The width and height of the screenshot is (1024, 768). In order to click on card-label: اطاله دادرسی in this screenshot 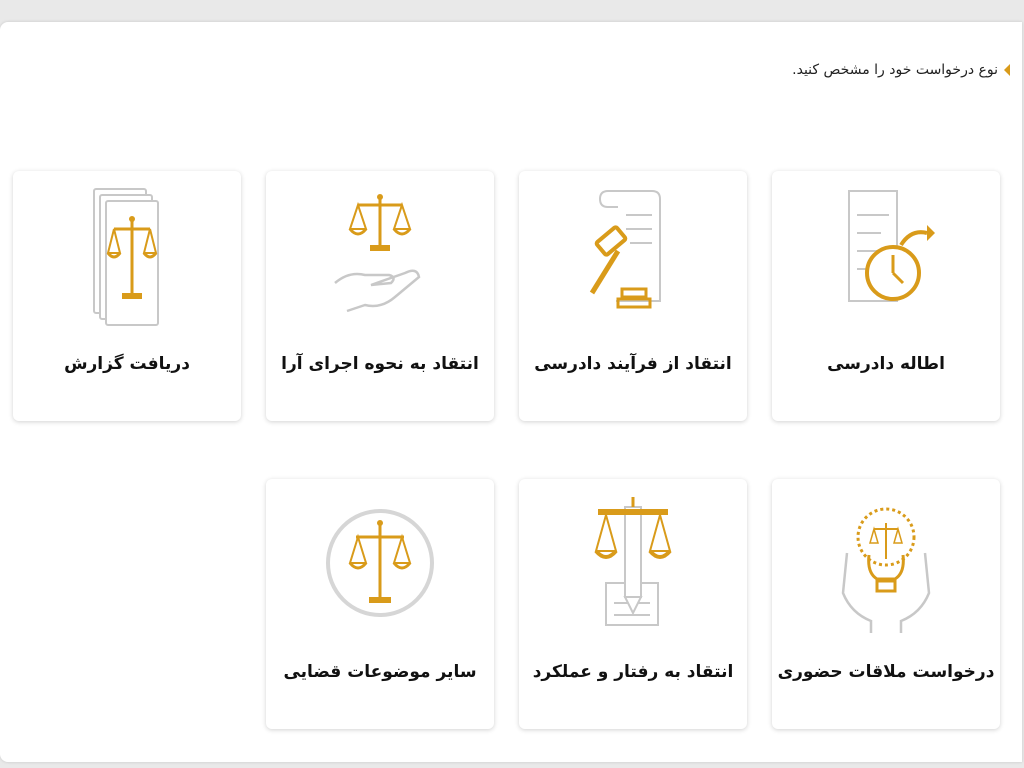, I will do `click(886, 364)`.